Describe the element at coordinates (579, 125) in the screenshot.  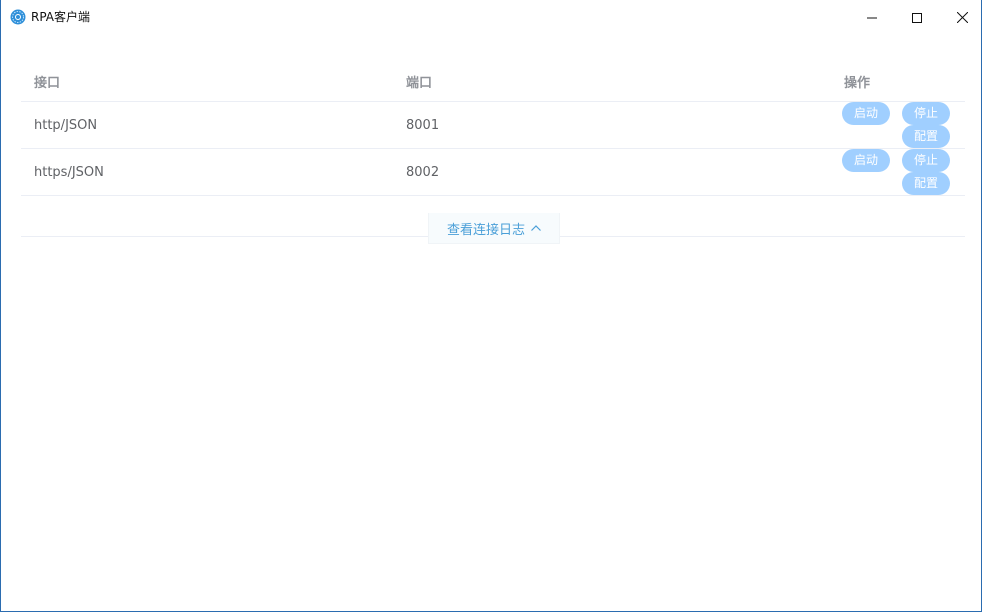
I see `port-cell: 8001` at that location.